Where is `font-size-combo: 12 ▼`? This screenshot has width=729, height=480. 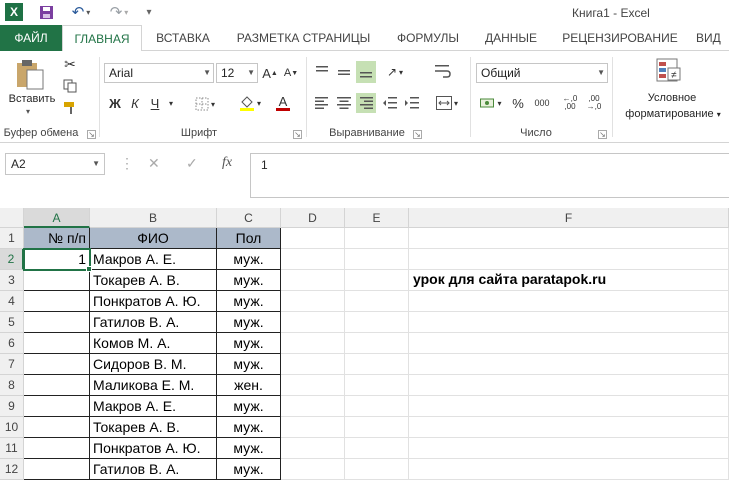
font-size-combo: 12 ▼ is located at coordinates (237, 73).